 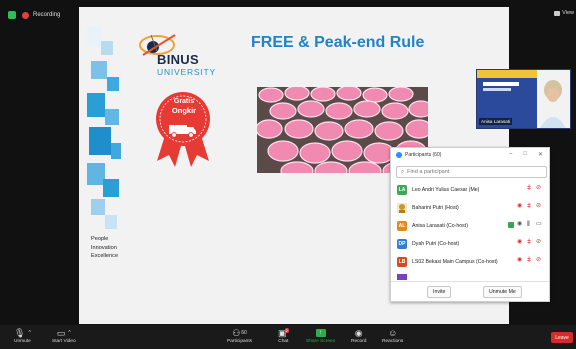 What do you see at coordinates (178, 59) in the screenshot?
I see `logo-name: BINUS` at bounding box center [178, 59].